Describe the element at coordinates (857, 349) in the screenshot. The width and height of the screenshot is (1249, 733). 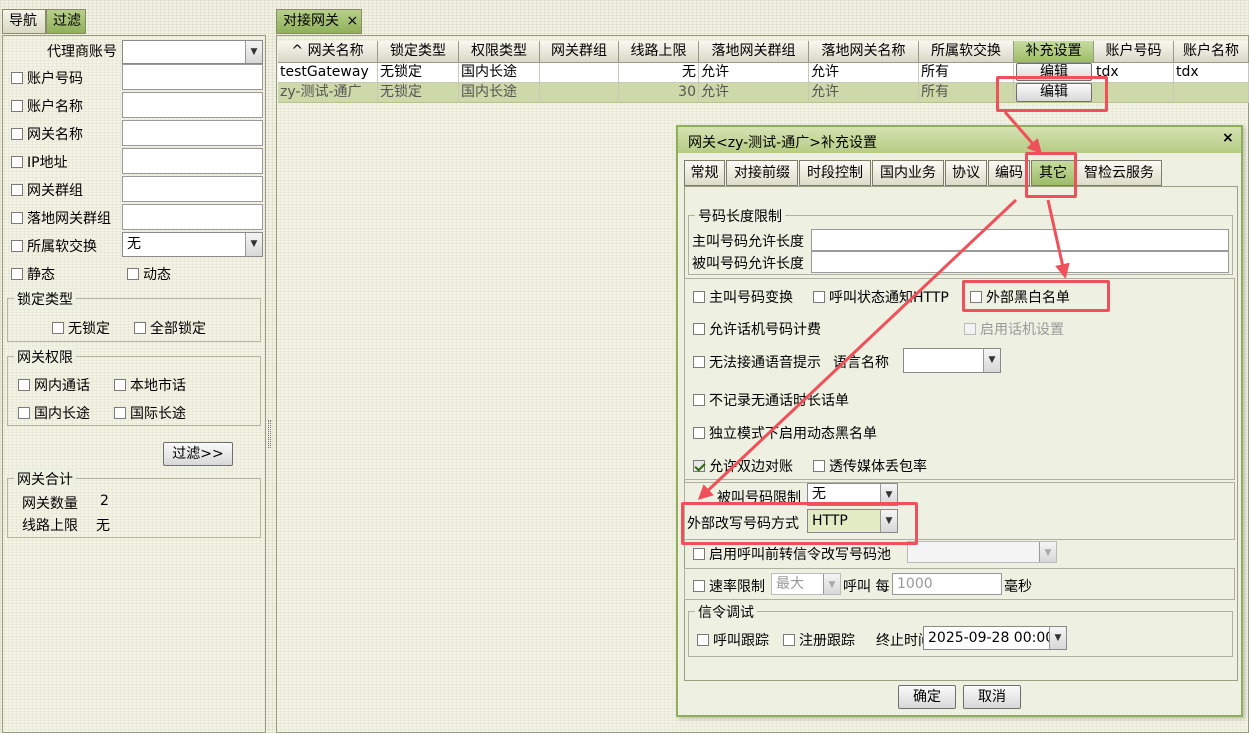
I see `arrow-to-ext-rewrite` at that location.